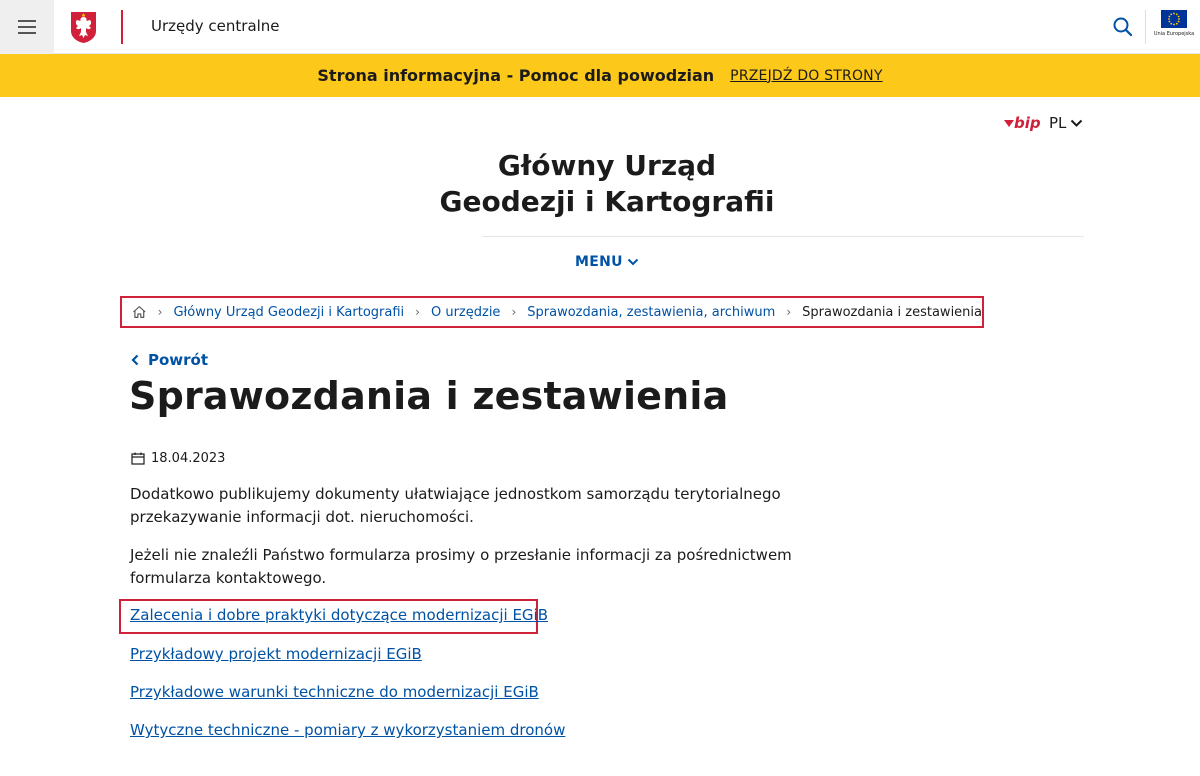  What do you see at coordinates (139, 312) in the screenshot?
I see `home-icon` at bounding box center [139, 312].